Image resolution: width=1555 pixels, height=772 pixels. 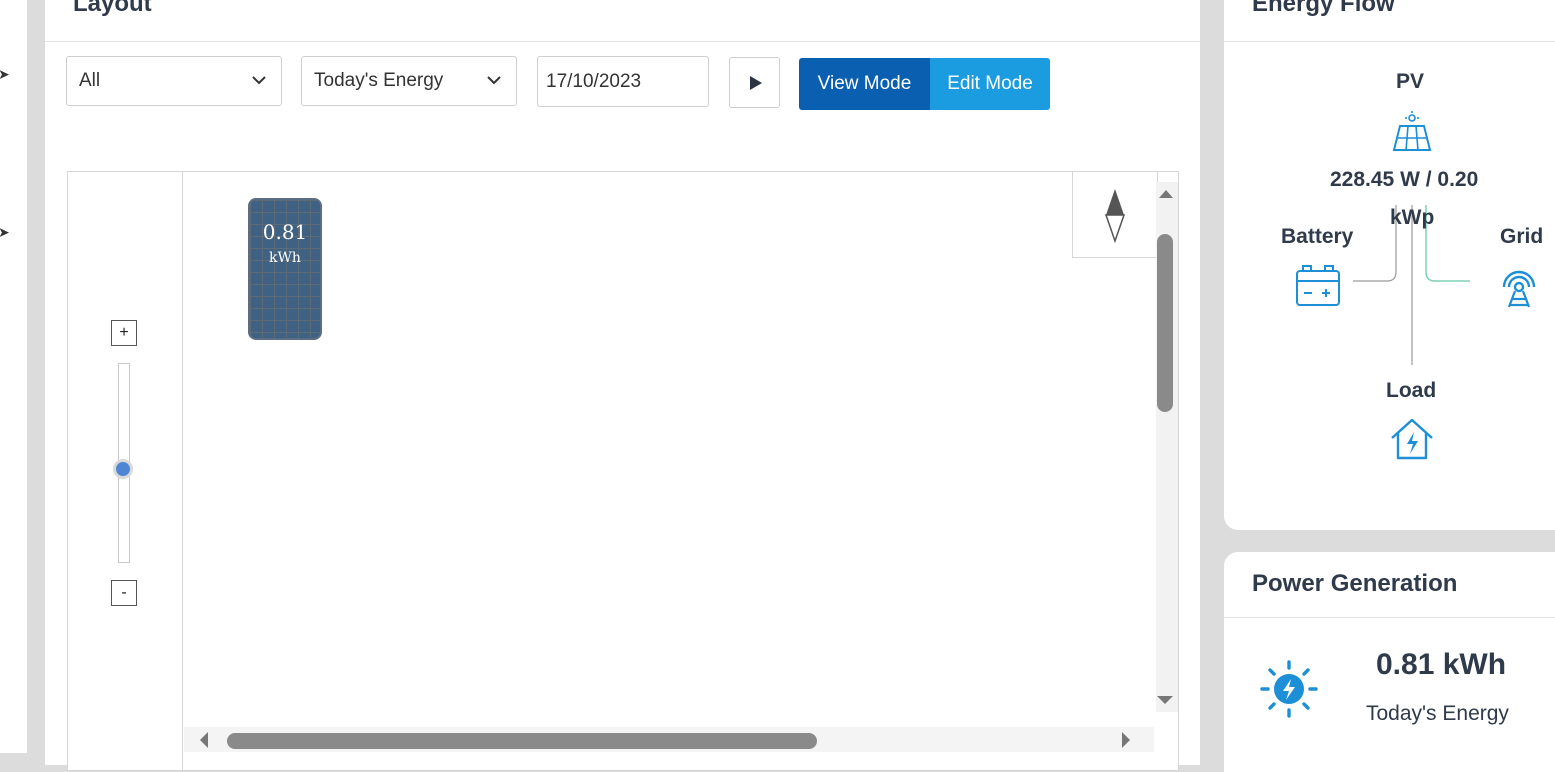 I want to click on panel-energy-unit: kWh, so click(x=285, y=258).